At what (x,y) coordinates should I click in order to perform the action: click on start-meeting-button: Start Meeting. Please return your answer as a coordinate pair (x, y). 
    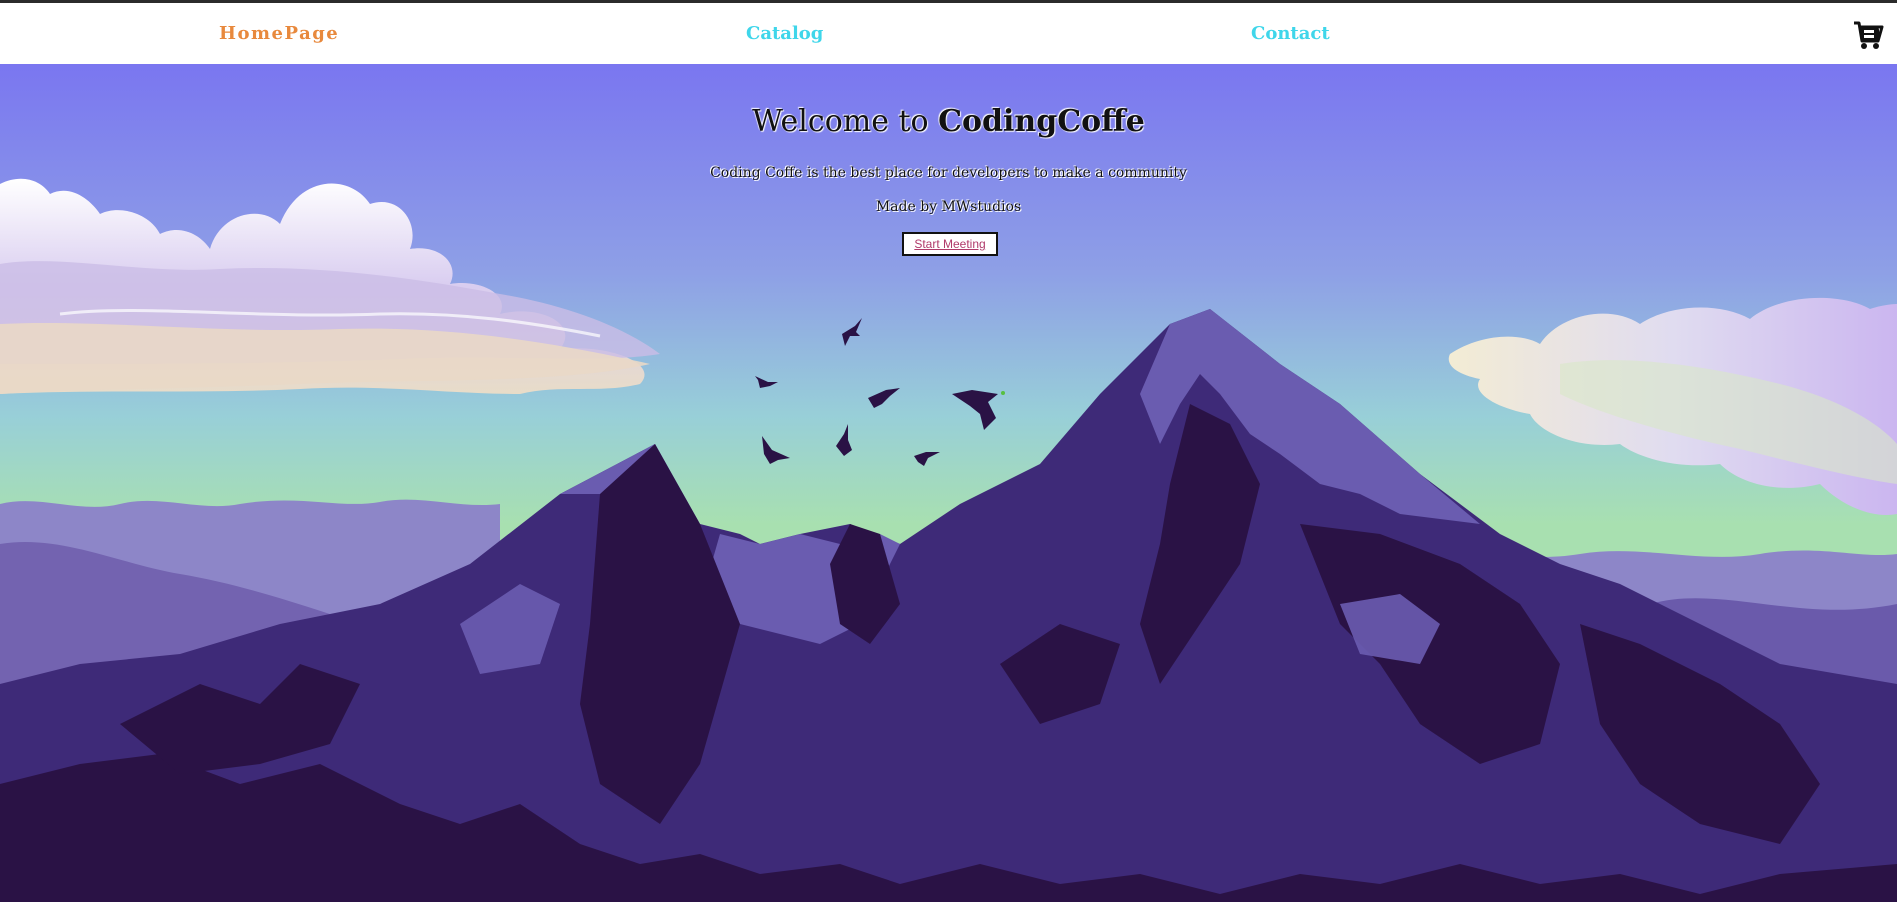
    Looking at the image, I should click on (950, 244).